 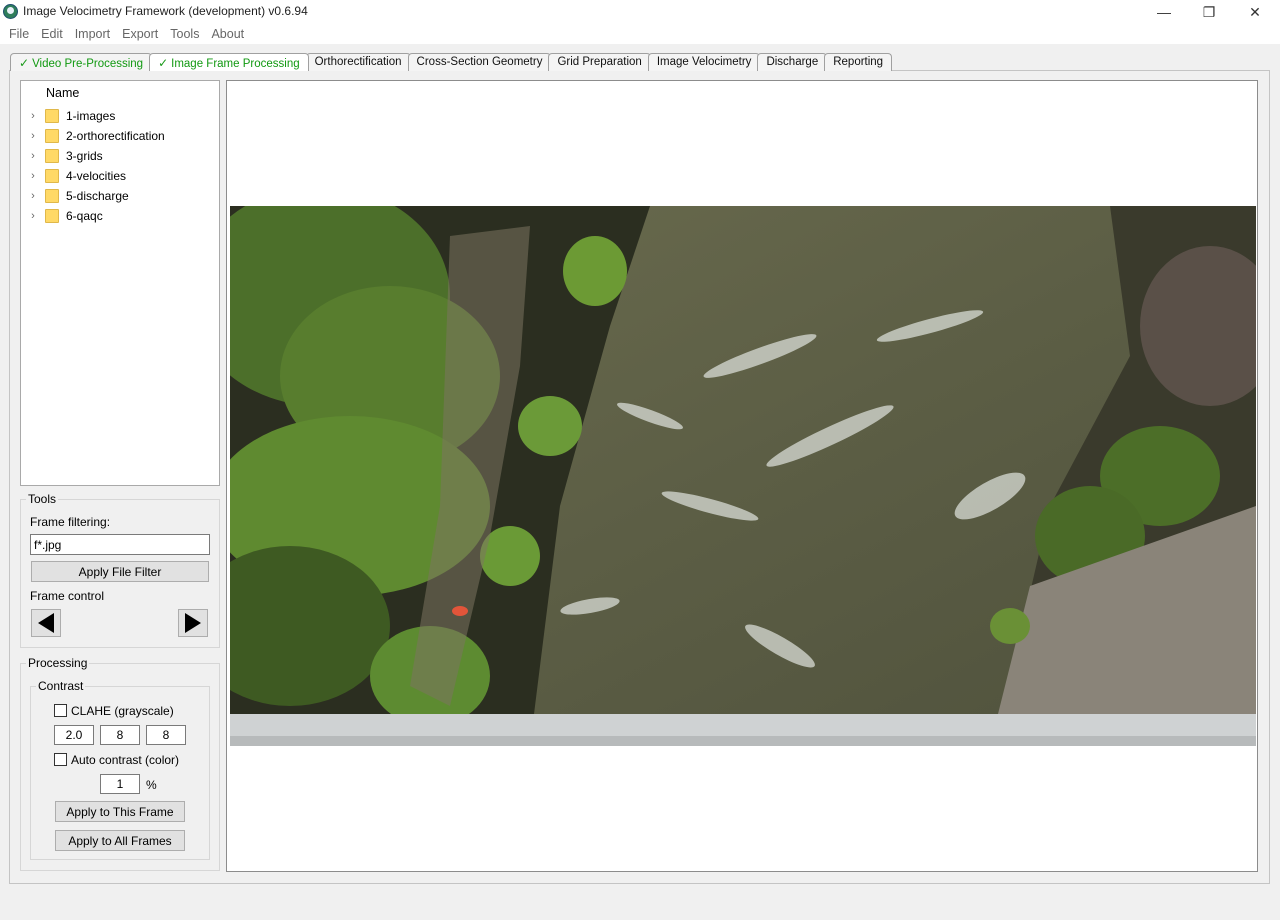 What do you see at coordinates (122, 711) in the screenshot?
I see `clahe-label: CLAHE (grayscale)` at bounding box center [122, 711].